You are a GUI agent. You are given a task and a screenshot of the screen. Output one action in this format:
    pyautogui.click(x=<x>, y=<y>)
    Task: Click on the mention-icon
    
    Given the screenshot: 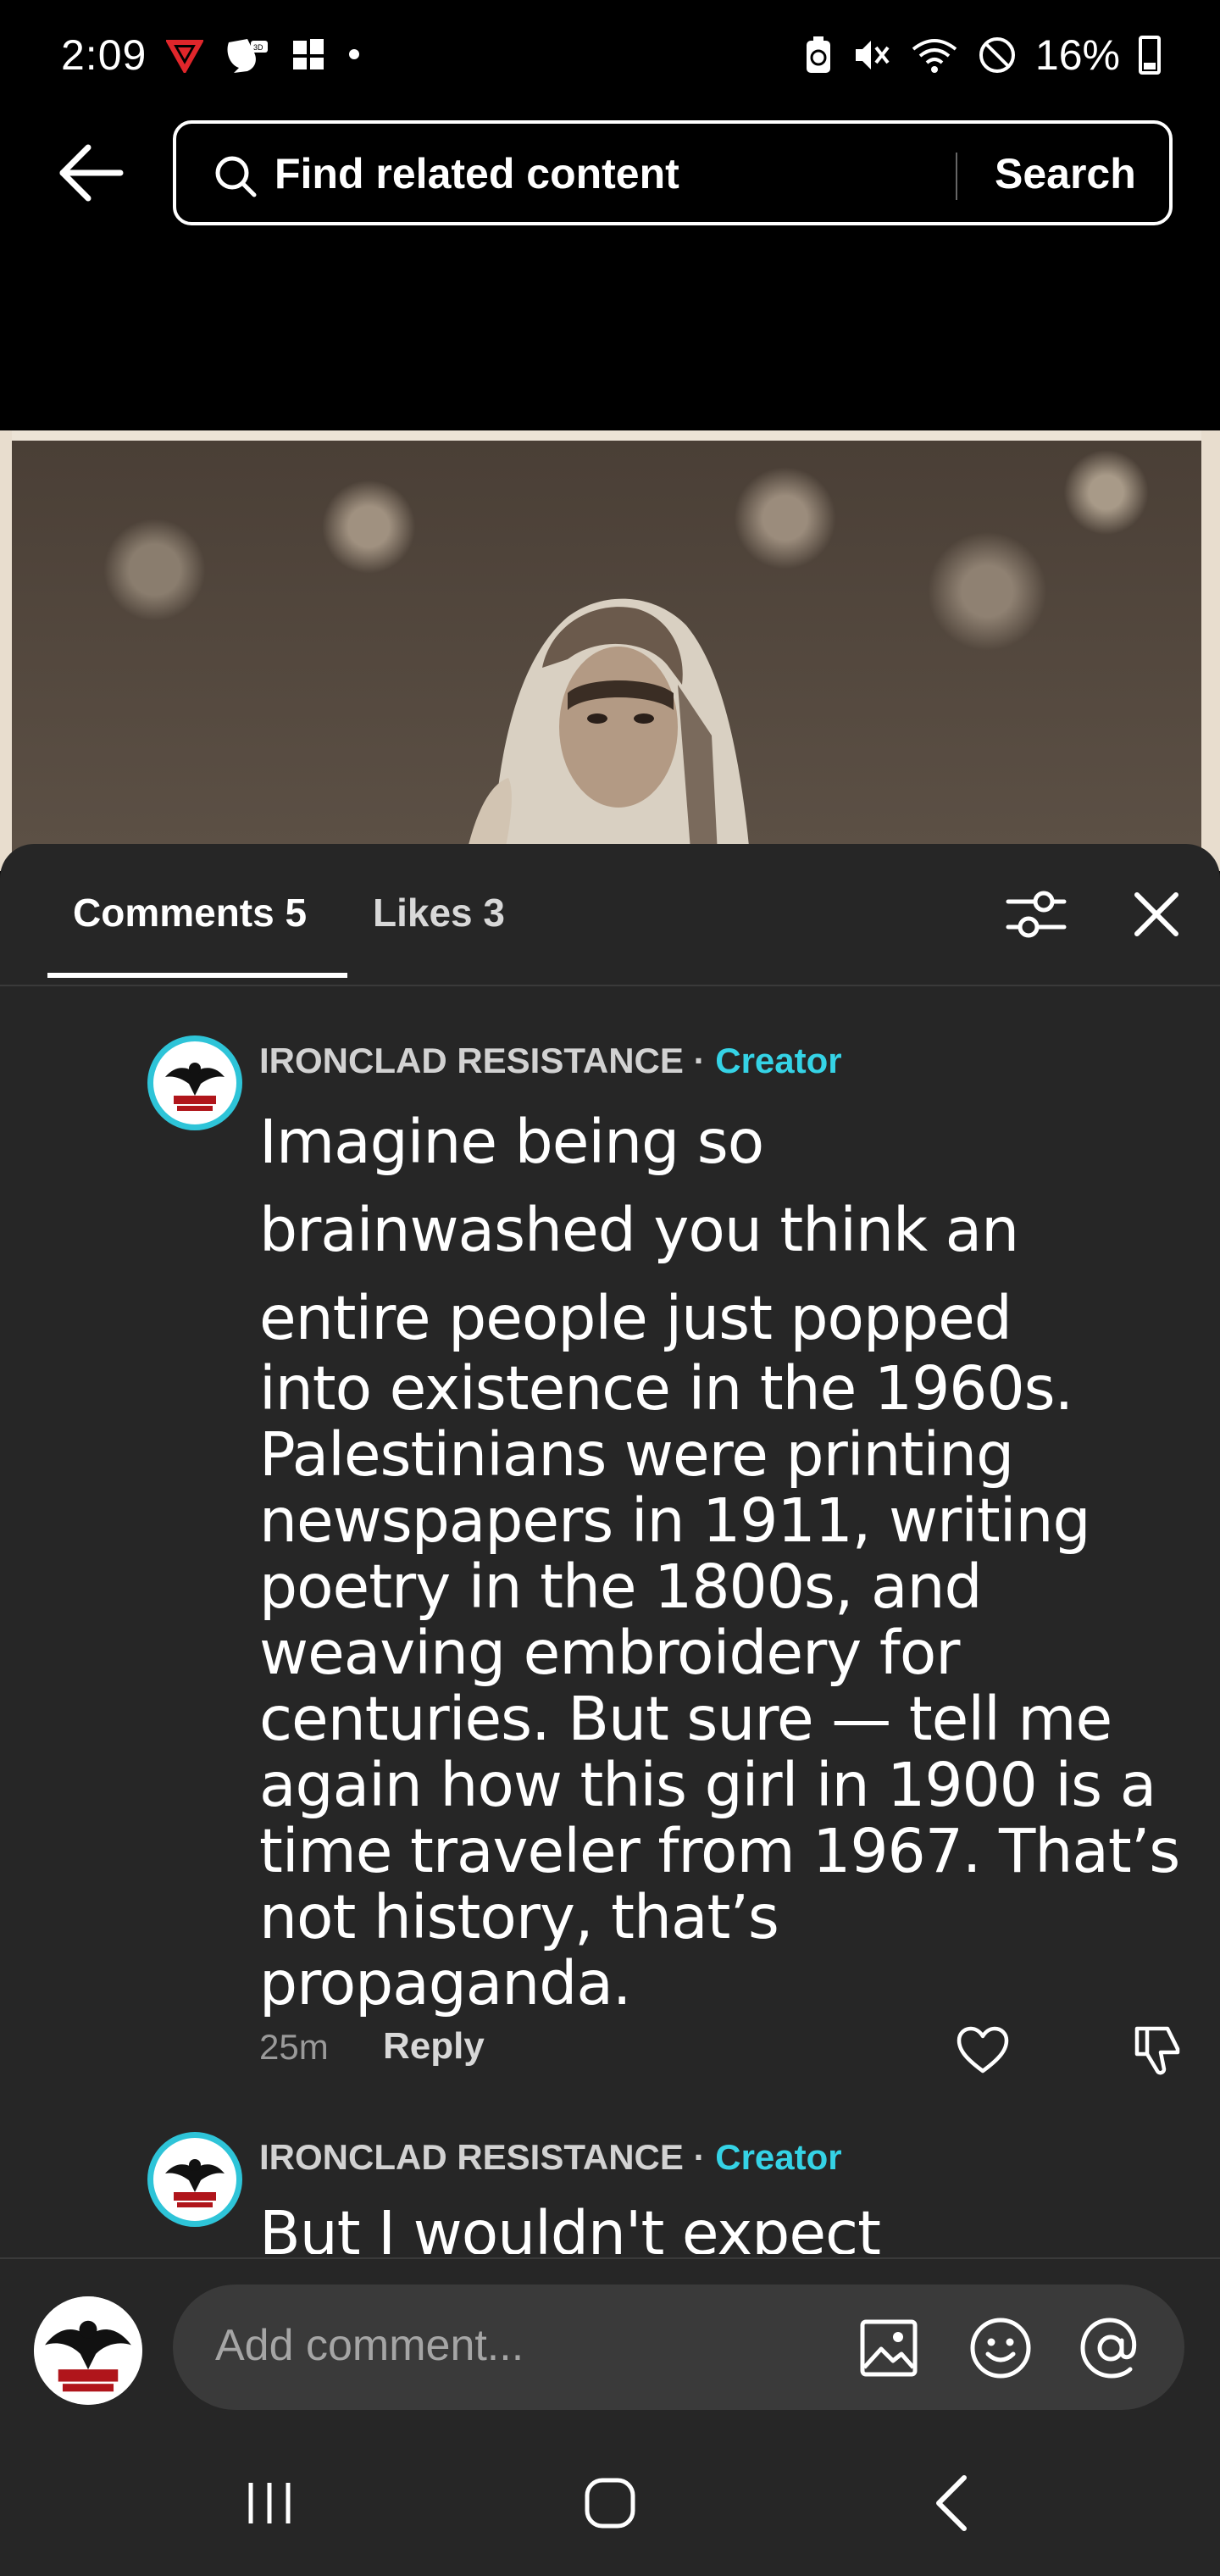 What is the action you would take?
    pyautogui.click(x=1111, y=2348)
    